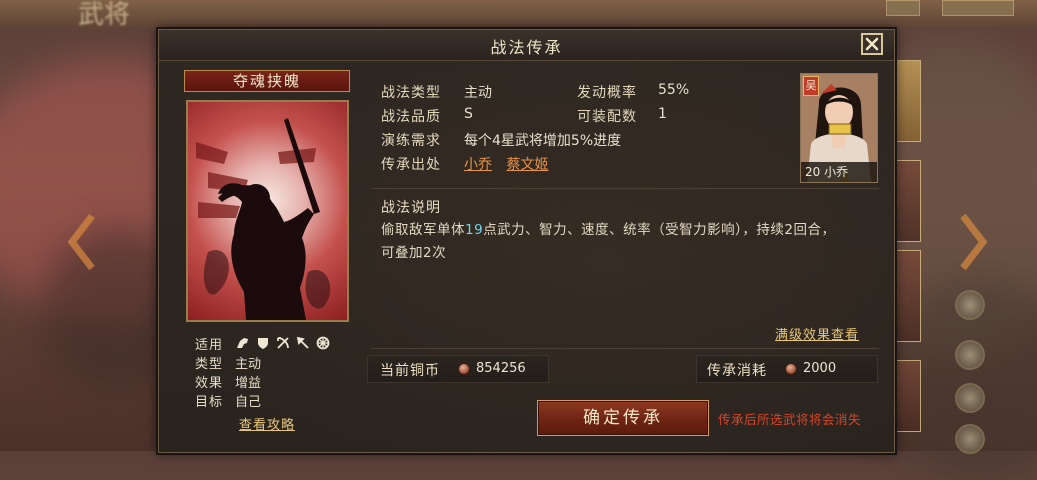  I want to click on target-value: 自己, so click(248, 402).